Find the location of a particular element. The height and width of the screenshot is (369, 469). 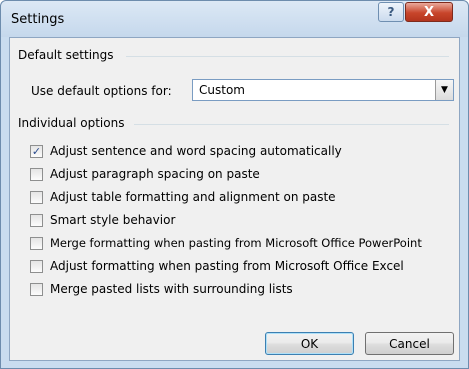

checkmark-icon: ✓ is located at coordinates (36, 151).